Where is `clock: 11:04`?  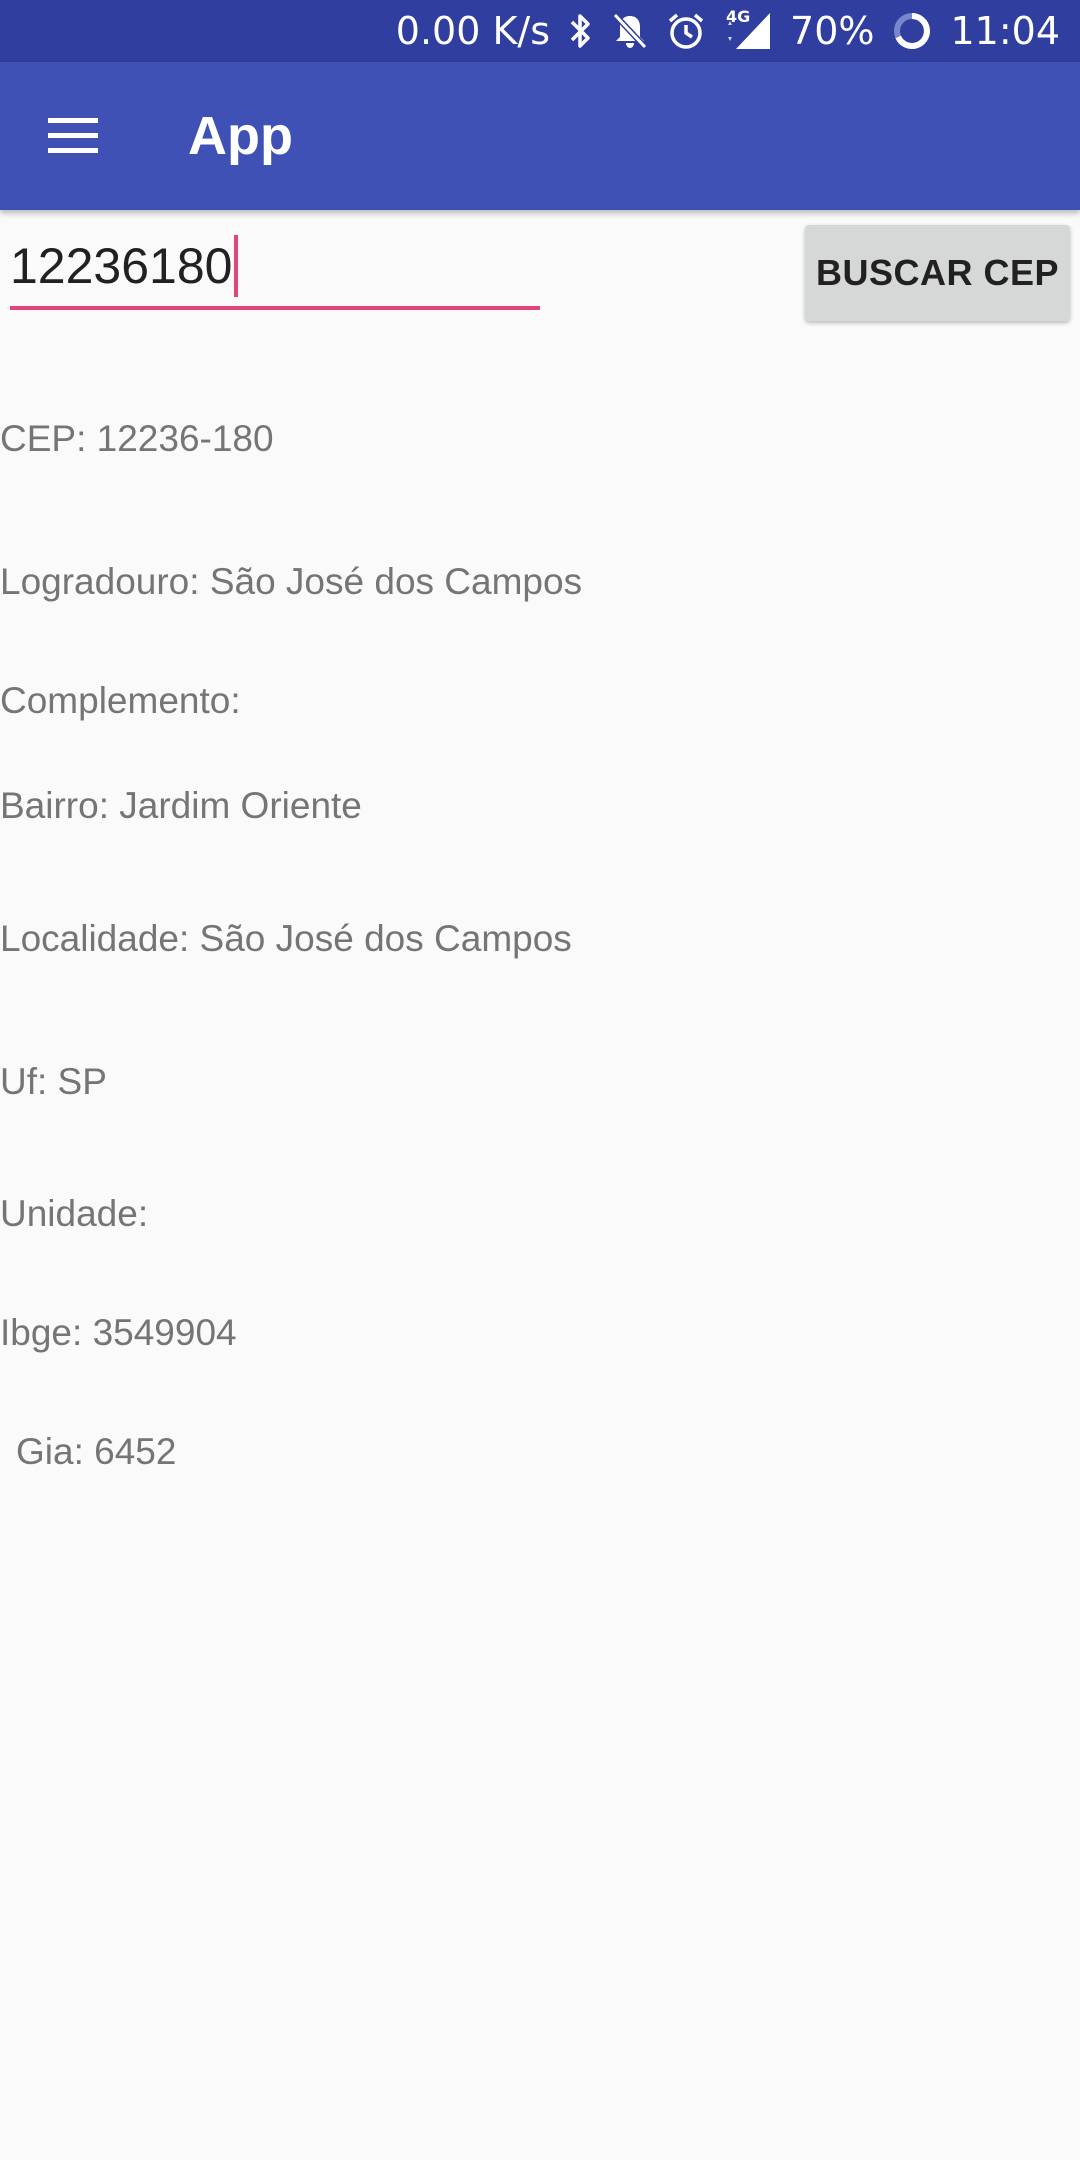 clock: 11:04 is located at coordinates (1005, 31).